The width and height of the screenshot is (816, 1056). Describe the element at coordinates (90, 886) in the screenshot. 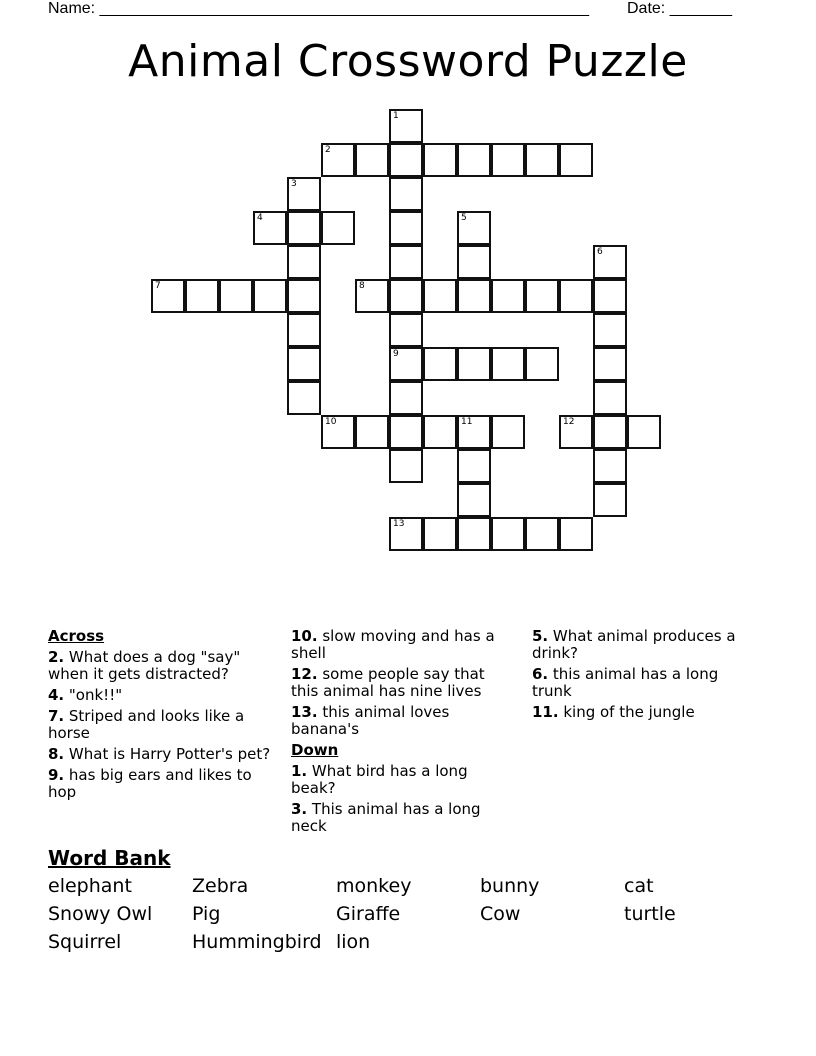

I see `word-bank-item: elephant` at that location.